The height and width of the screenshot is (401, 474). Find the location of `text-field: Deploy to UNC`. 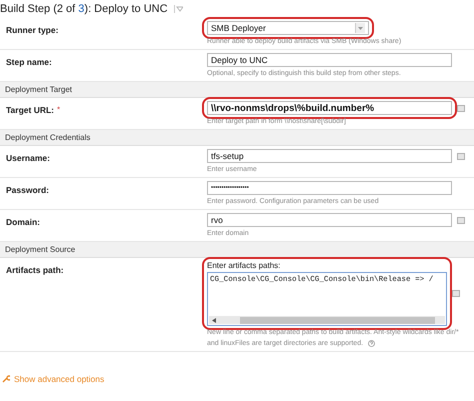

text-field: Deploy to UNC is located at coordinates (329, 60).